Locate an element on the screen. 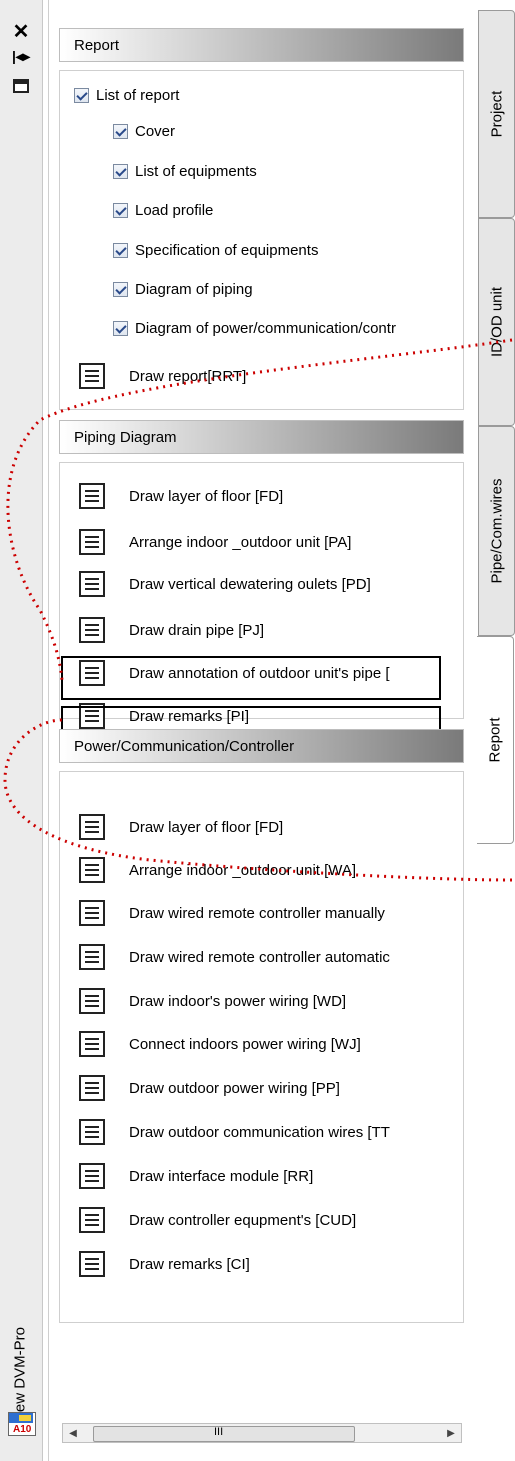  report-icon is located at coordinates (92, 376).